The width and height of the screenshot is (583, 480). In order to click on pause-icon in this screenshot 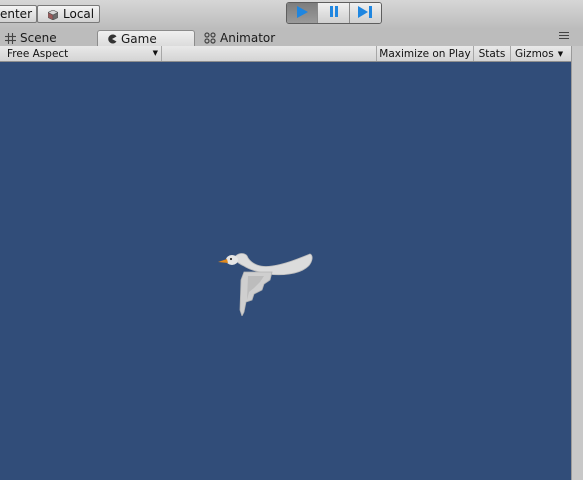, I will do `click(334, 13)`.